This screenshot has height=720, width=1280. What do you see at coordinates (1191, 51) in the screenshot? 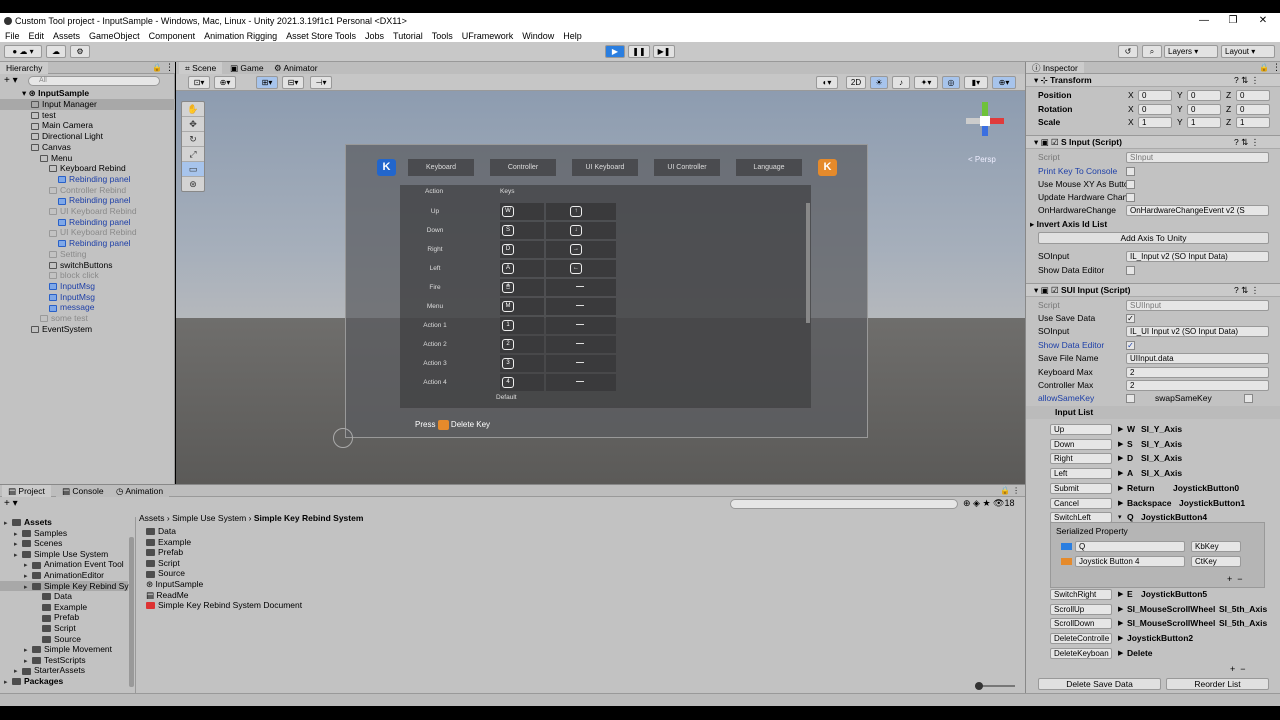
I see `layers-dropdown: Layers ▾` at bounding box center [1191, 51].